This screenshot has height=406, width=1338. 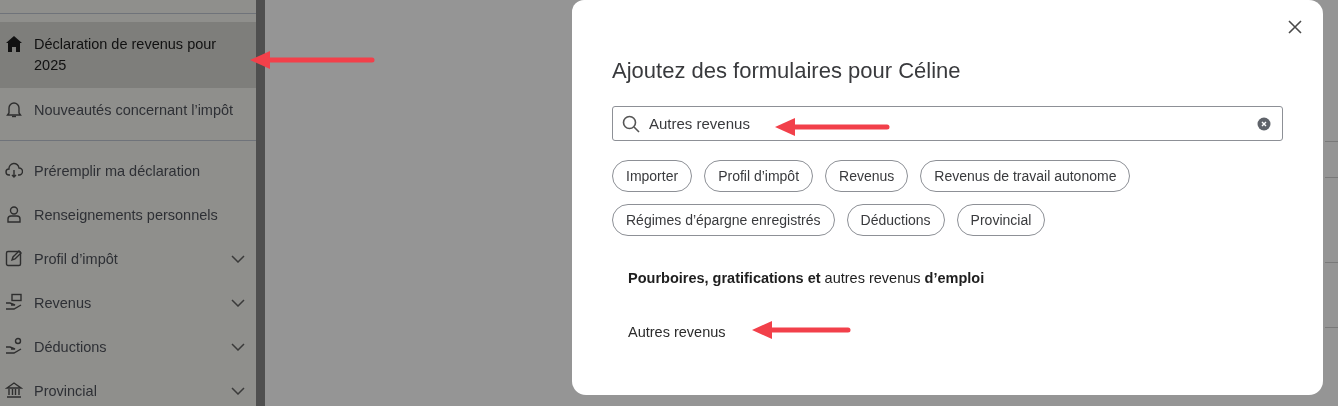 I want to click on person-icon, so click(x=14, y=214).